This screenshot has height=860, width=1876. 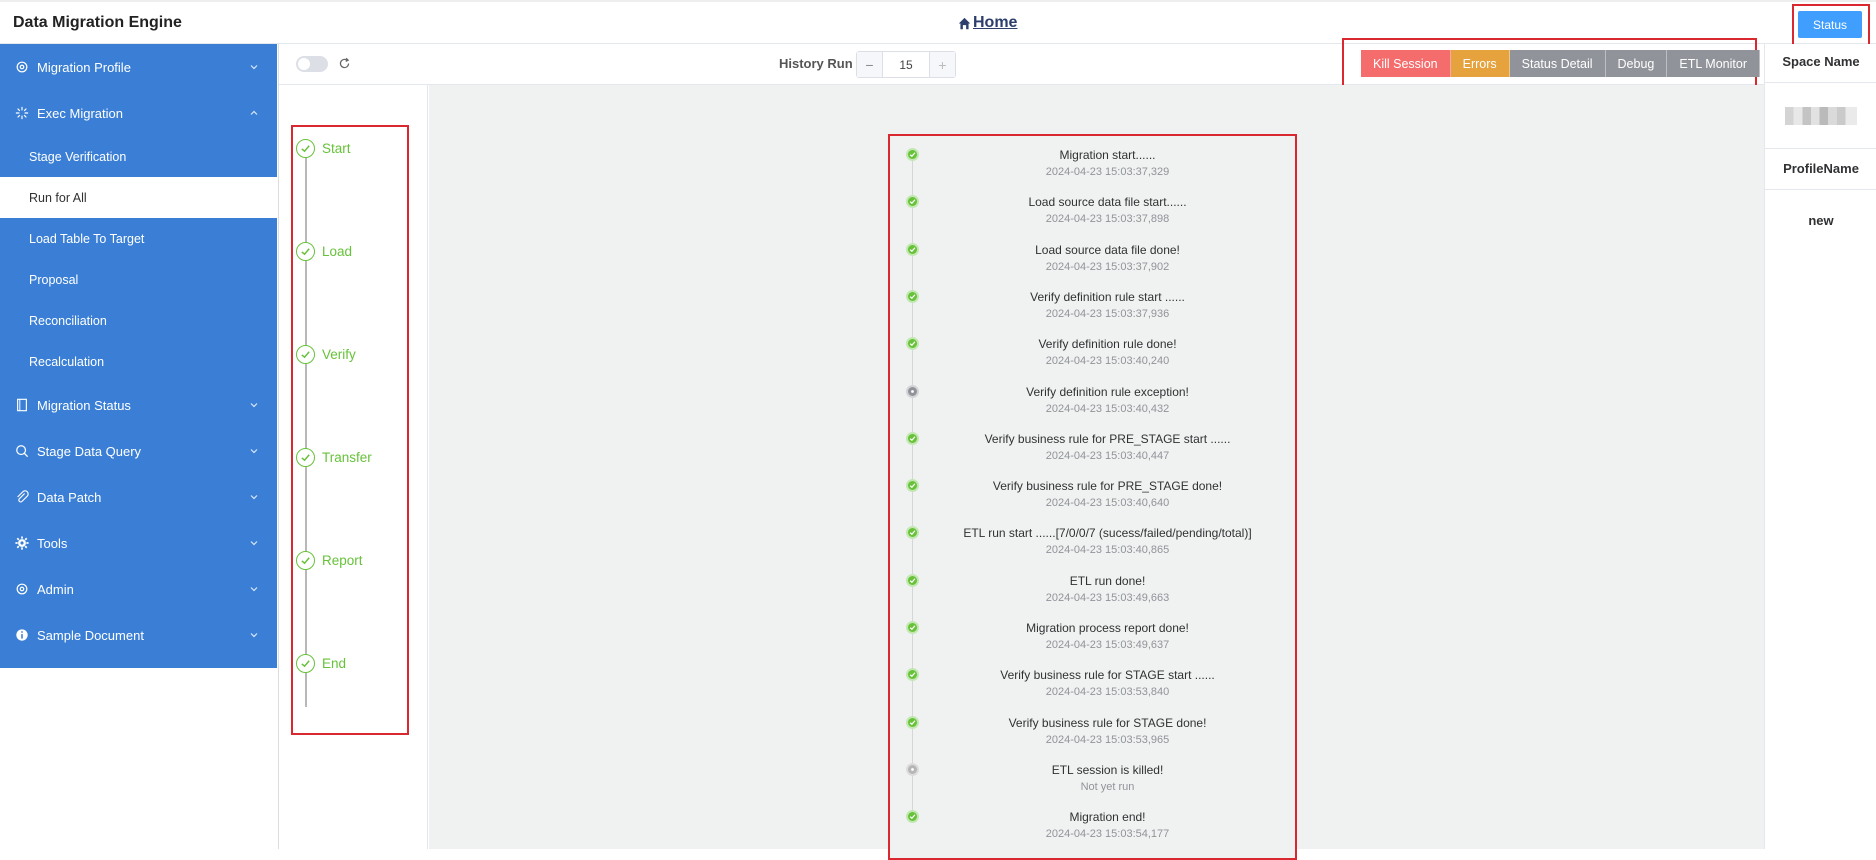 What do you see at coordinates (138, 543) in the screenshot?
I see `sidebar-item-tools: Tools` at bounding box center [138, 543].